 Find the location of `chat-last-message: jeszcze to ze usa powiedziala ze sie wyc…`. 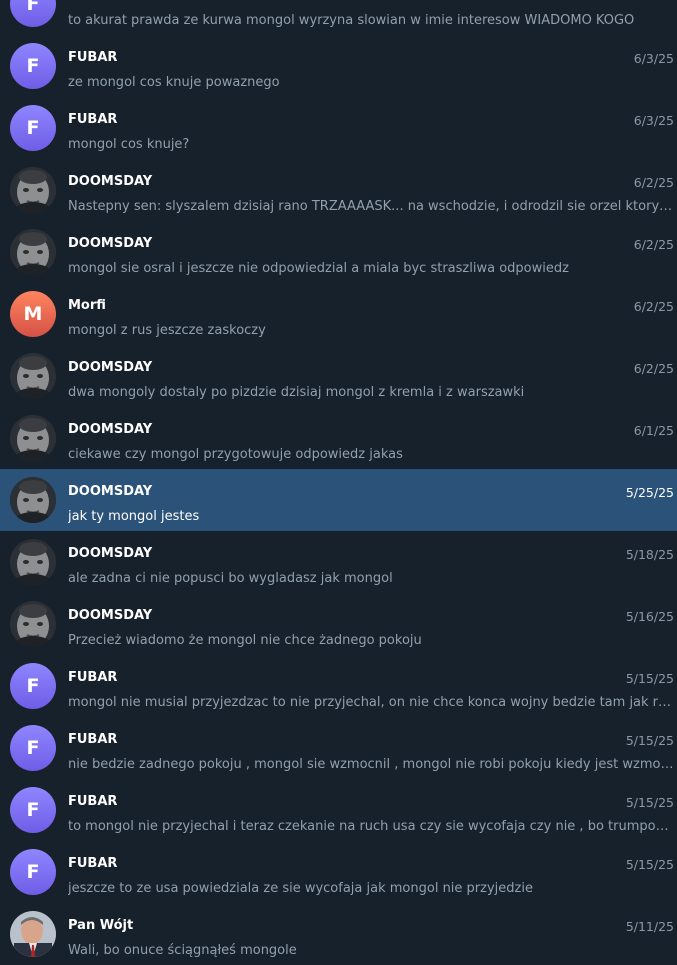

chat-last-message: jeszcze to ze usa powiedziala ze sie wyc… is located at coordinates (300, 888).